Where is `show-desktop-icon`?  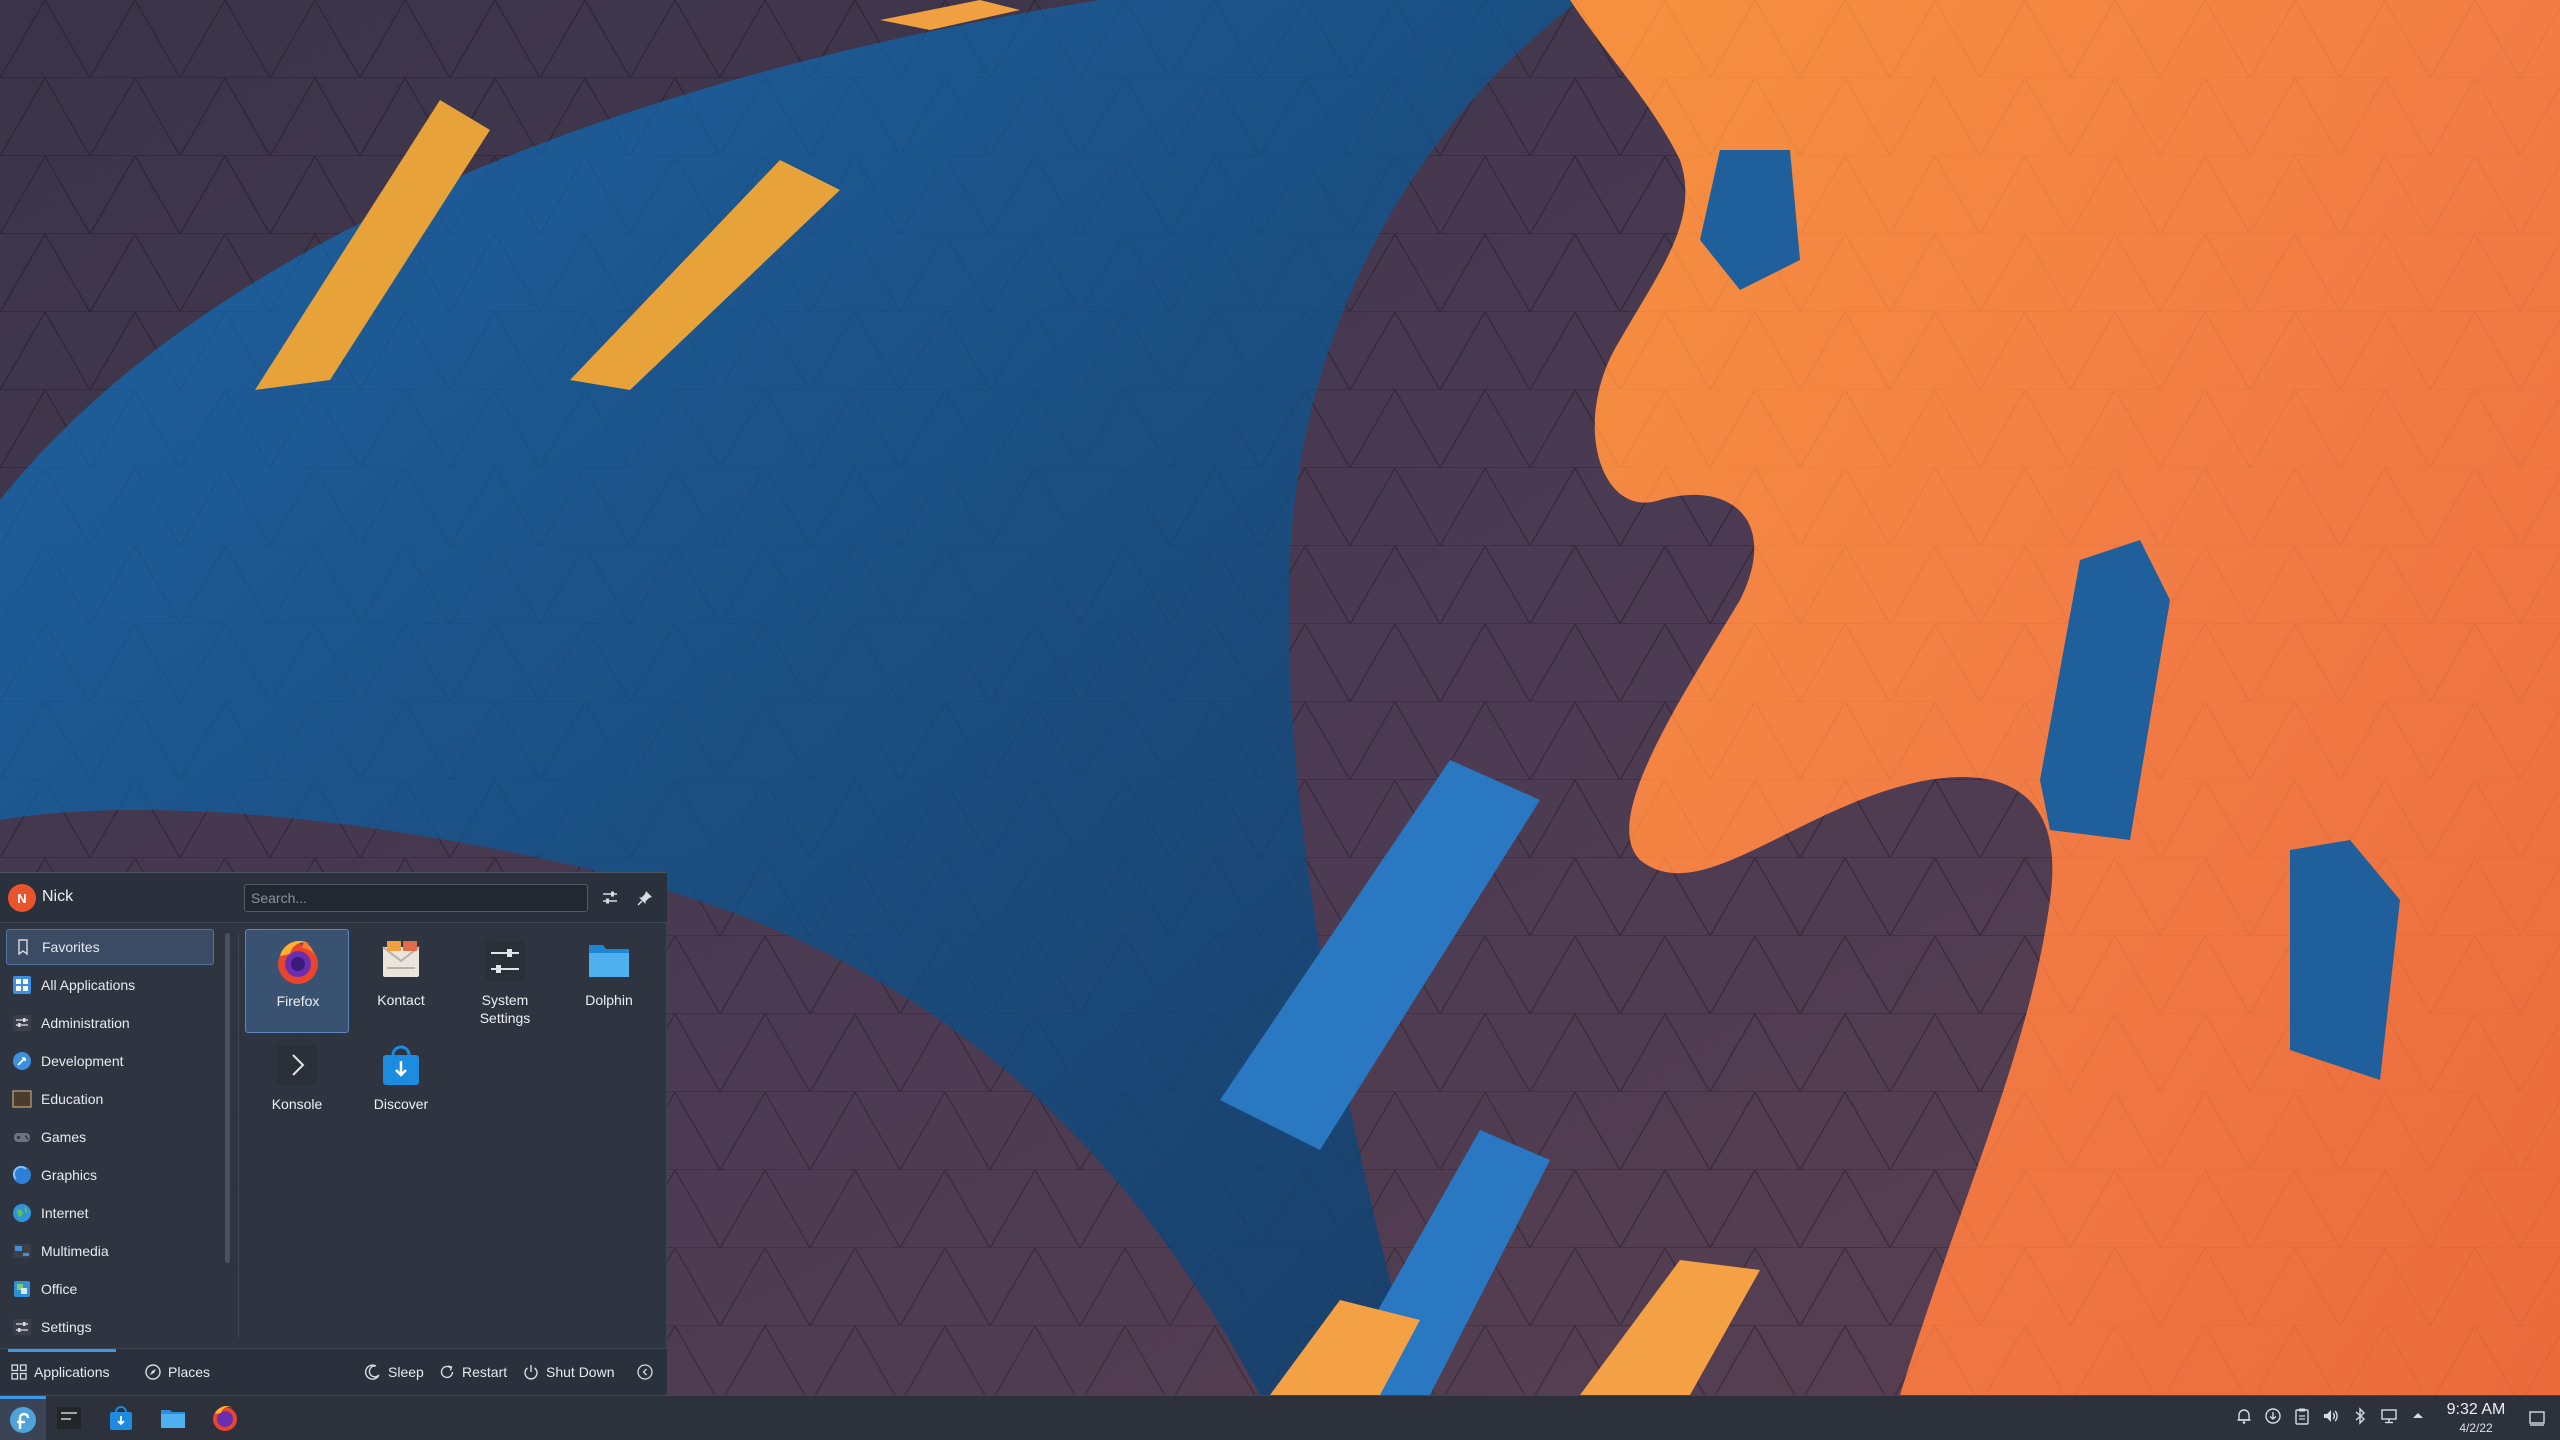 show-desktop-icon is located at coordinates (2537, 1418).